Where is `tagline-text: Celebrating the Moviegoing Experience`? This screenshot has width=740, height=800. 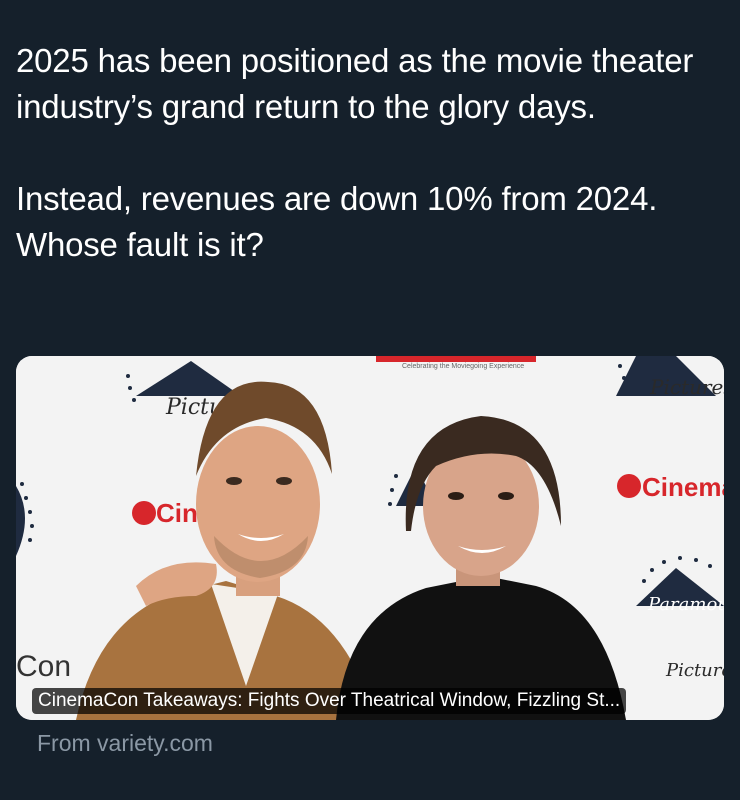 tagline-text: Celebrating the Moviegoing Experience is located at coordinates (463, 366).